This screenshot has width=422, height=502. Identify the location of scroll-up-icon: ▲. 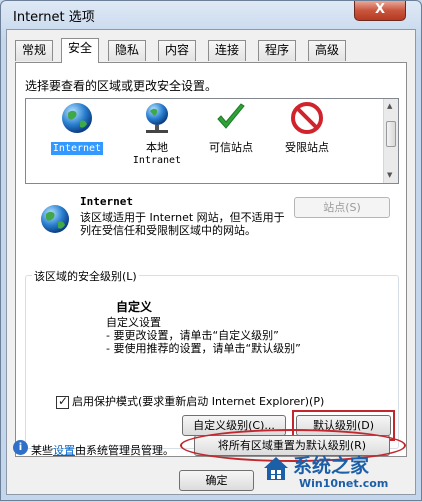
(389, 106).